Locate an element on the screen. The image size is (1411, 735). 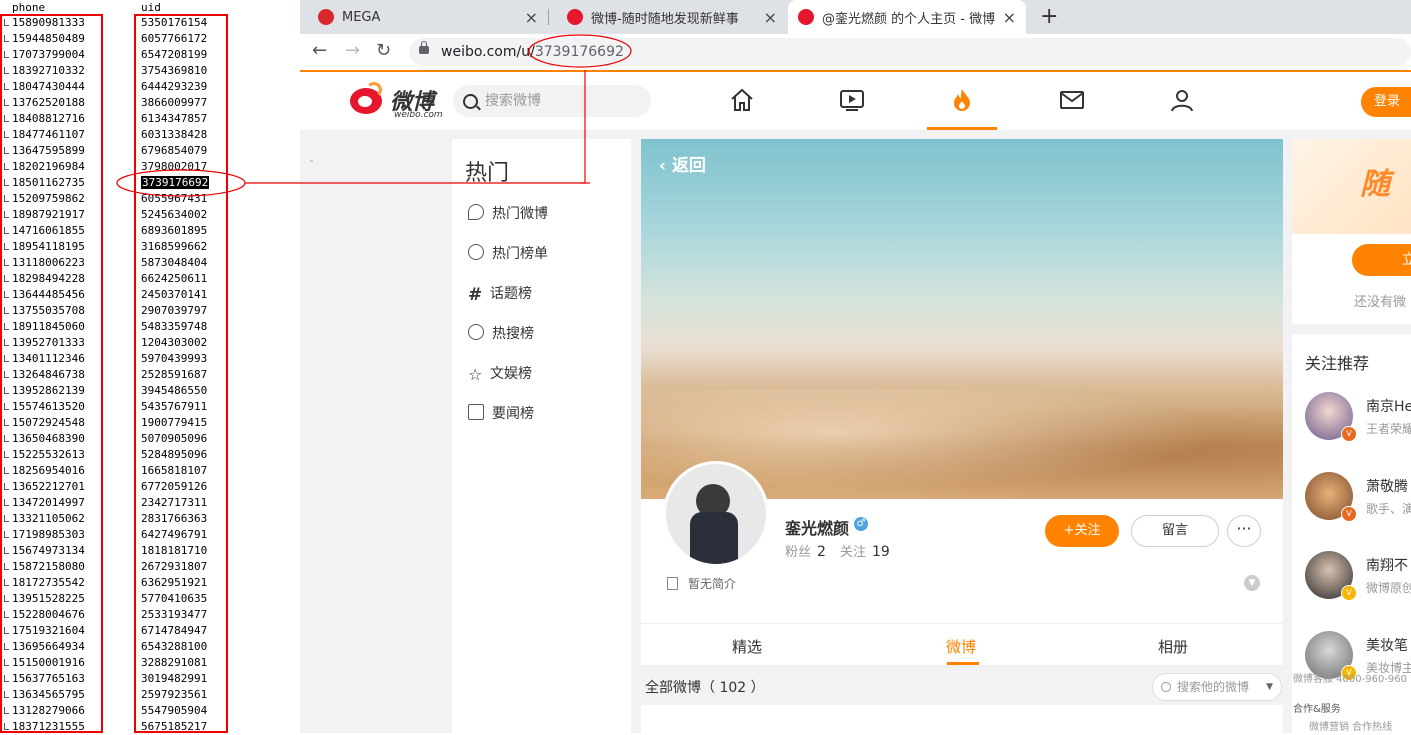
back-link: ‹ 返回 is located at coordinates (682, 163).